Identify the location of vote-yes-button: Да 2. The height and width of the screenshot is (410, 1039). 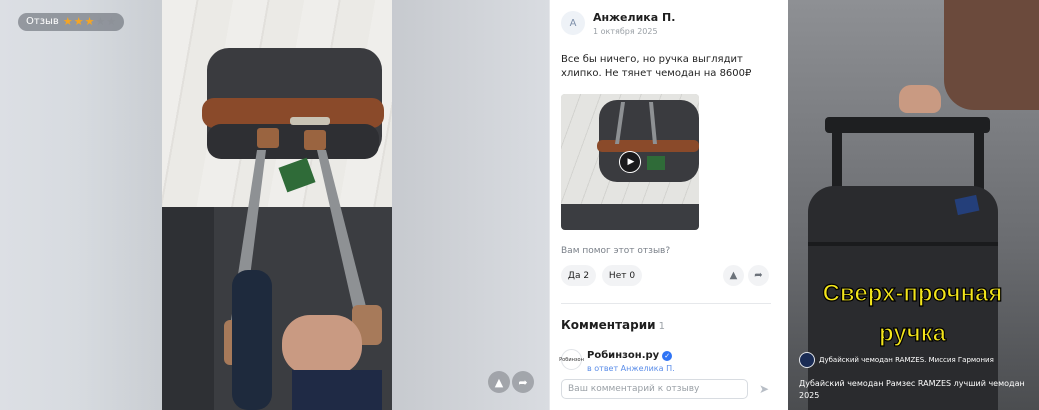
(578, 275).